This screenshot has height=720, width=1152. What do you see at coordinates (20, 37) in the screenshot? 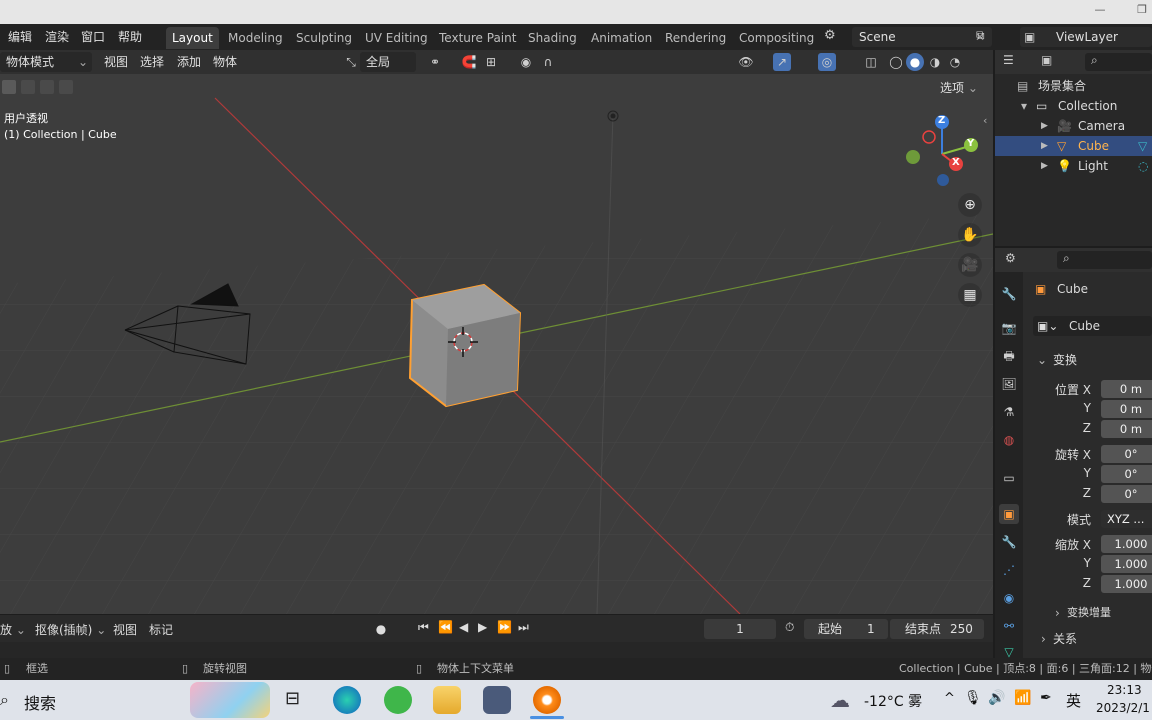
I see `menu-edit: 编辑` at bounding box center [20, 37].